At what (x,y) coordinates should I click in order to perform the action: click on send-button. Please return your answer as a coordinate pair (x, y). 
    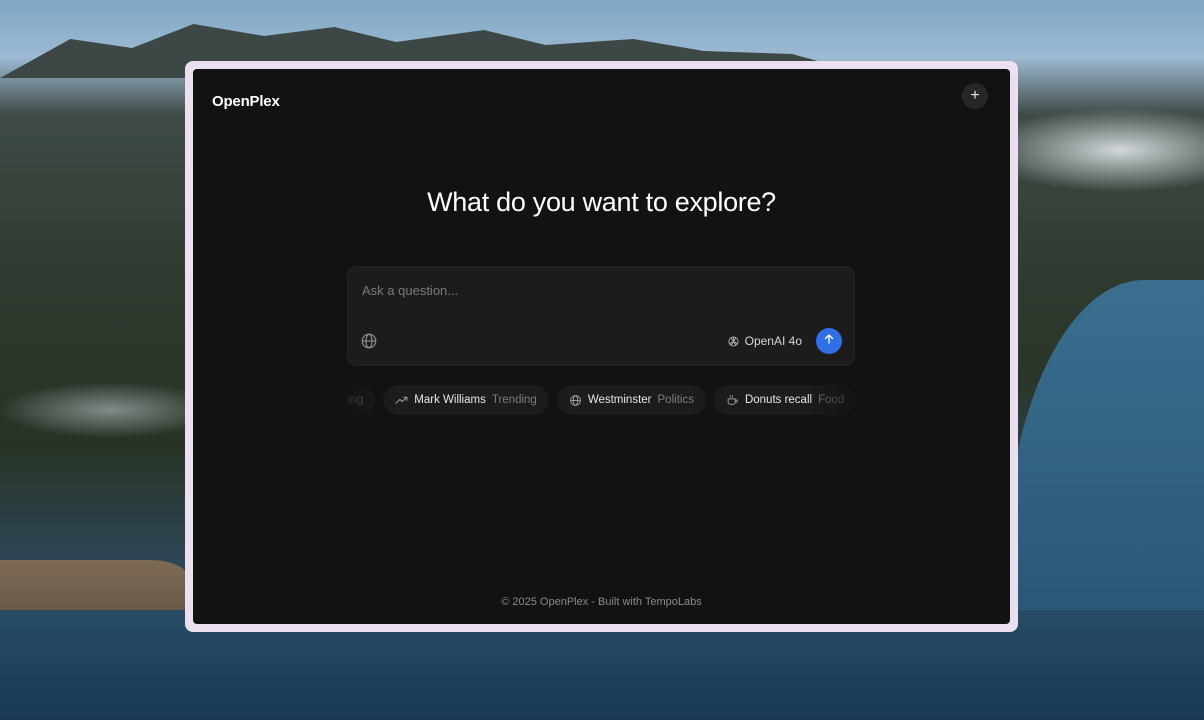
    Looking at the image, I should click on (829, 341).